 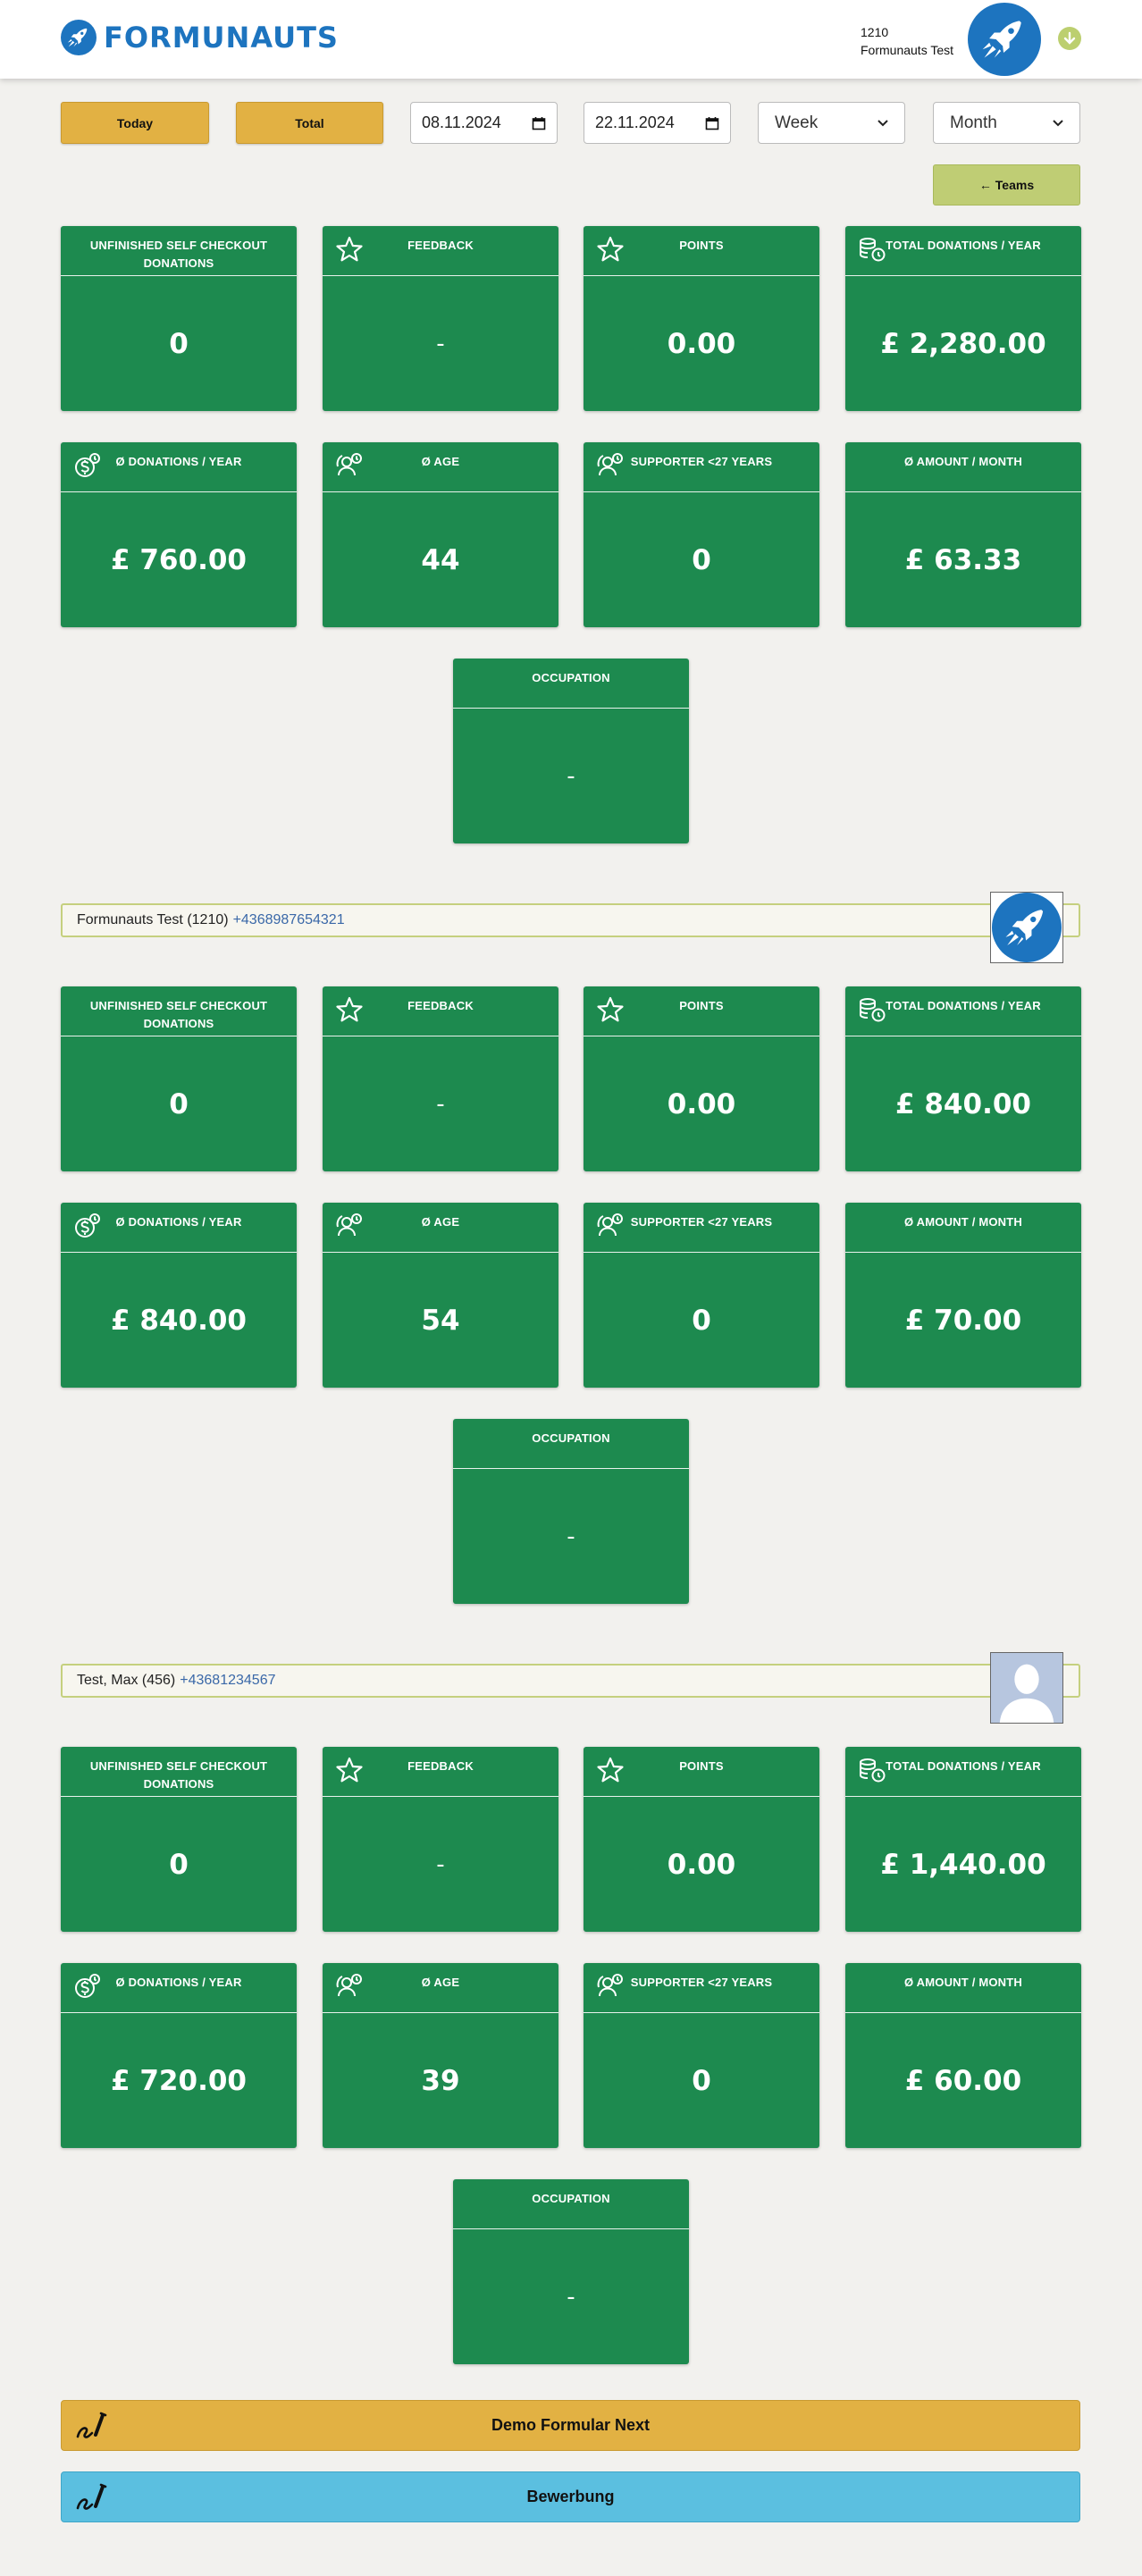 I want to click on card-value: 39, so click(x=440, y=2080).